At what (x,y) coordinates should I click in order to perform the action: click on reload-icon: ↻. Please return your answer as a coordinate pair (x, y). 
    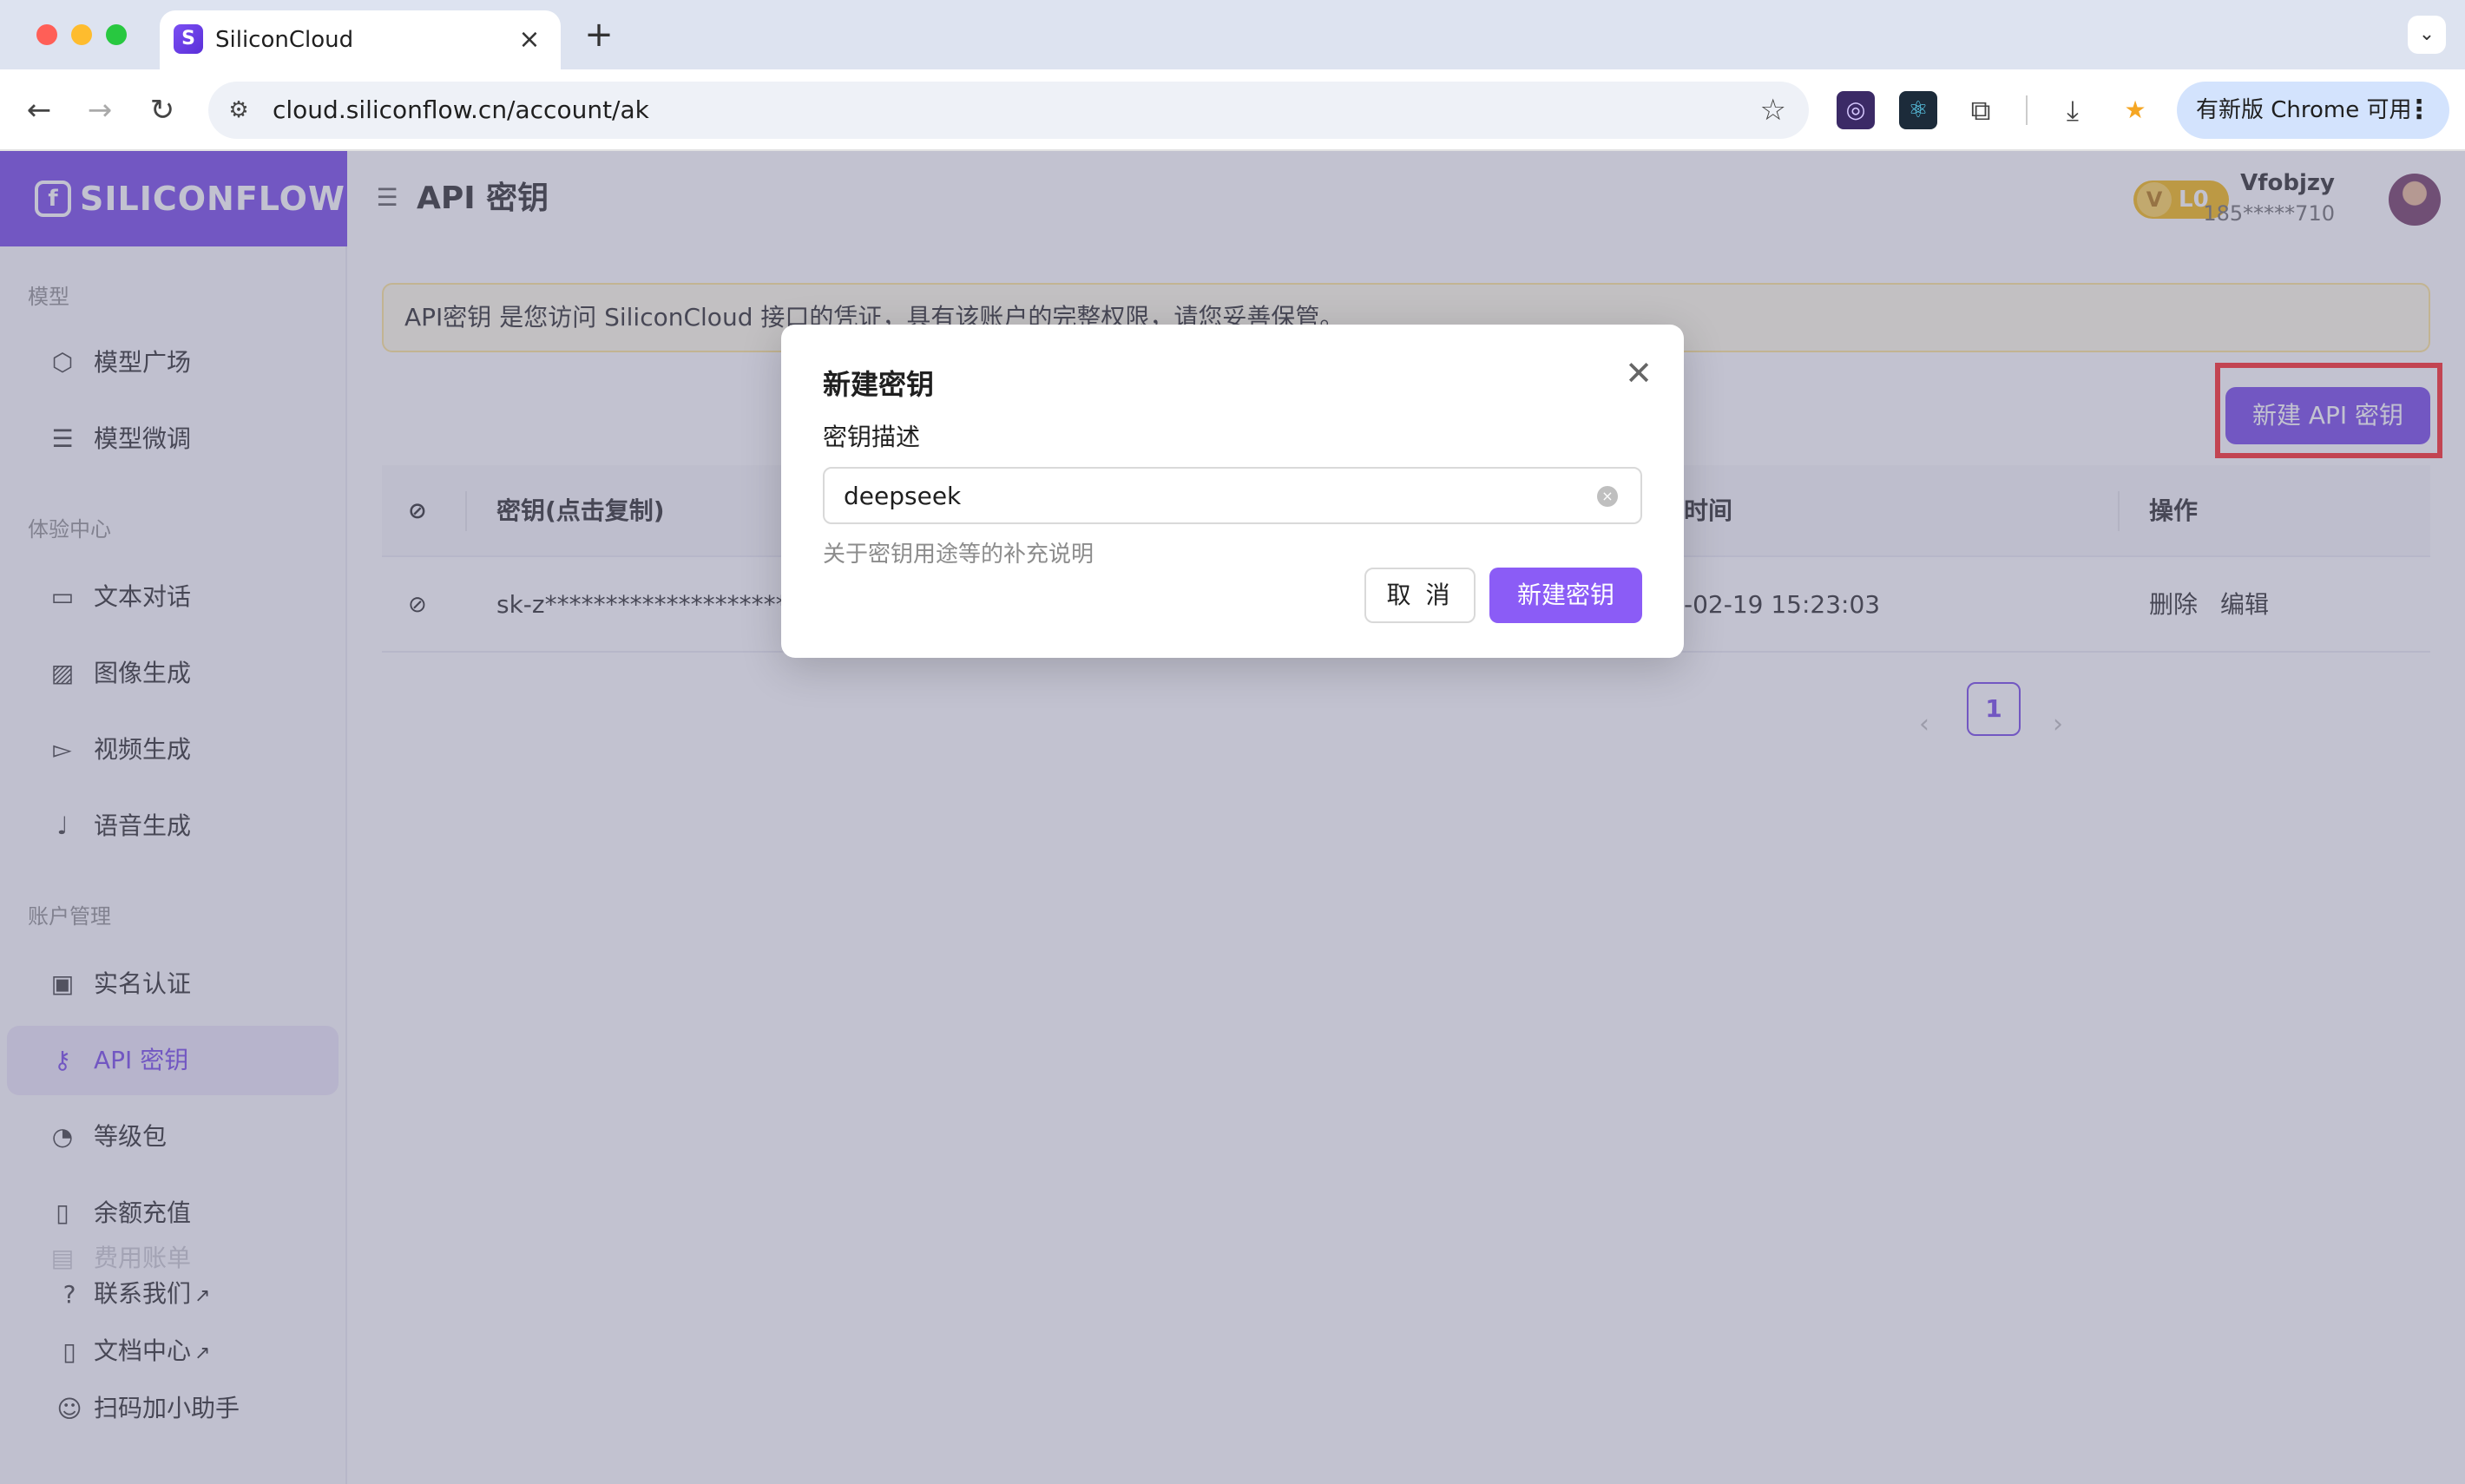
    Looking at the image, I should click on (162, 110).